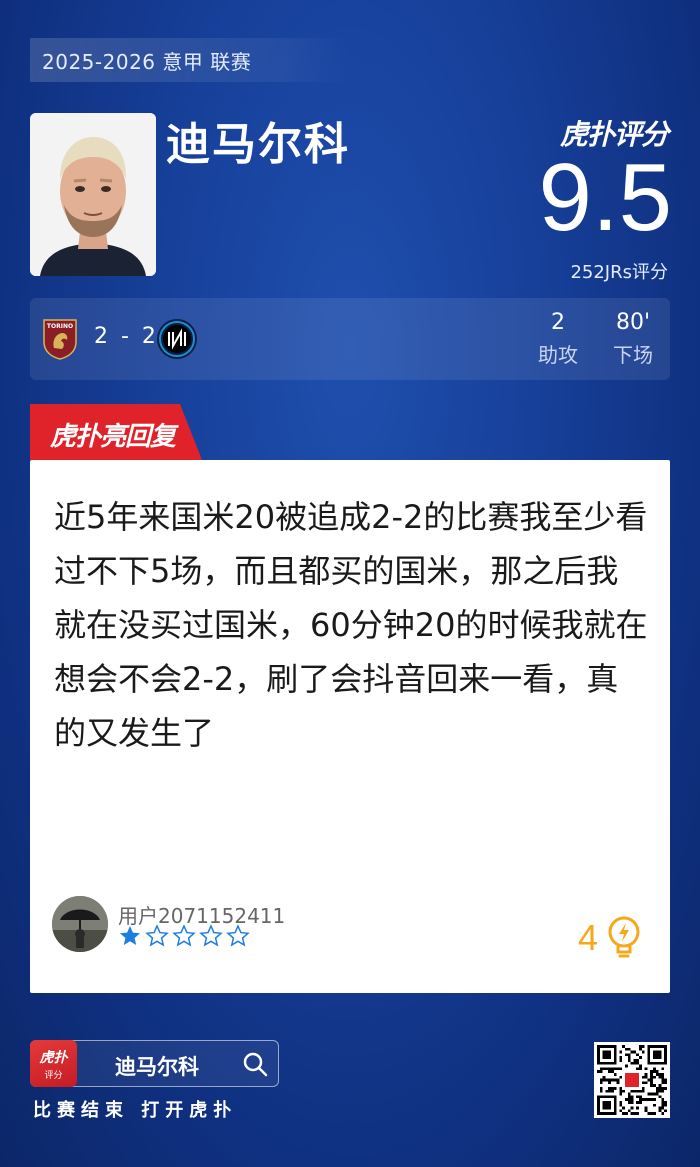 Image resolution: width=700 pixels, height=1167 pixels. I want to click on stat-subbed-value: 80', so click(633, 322).